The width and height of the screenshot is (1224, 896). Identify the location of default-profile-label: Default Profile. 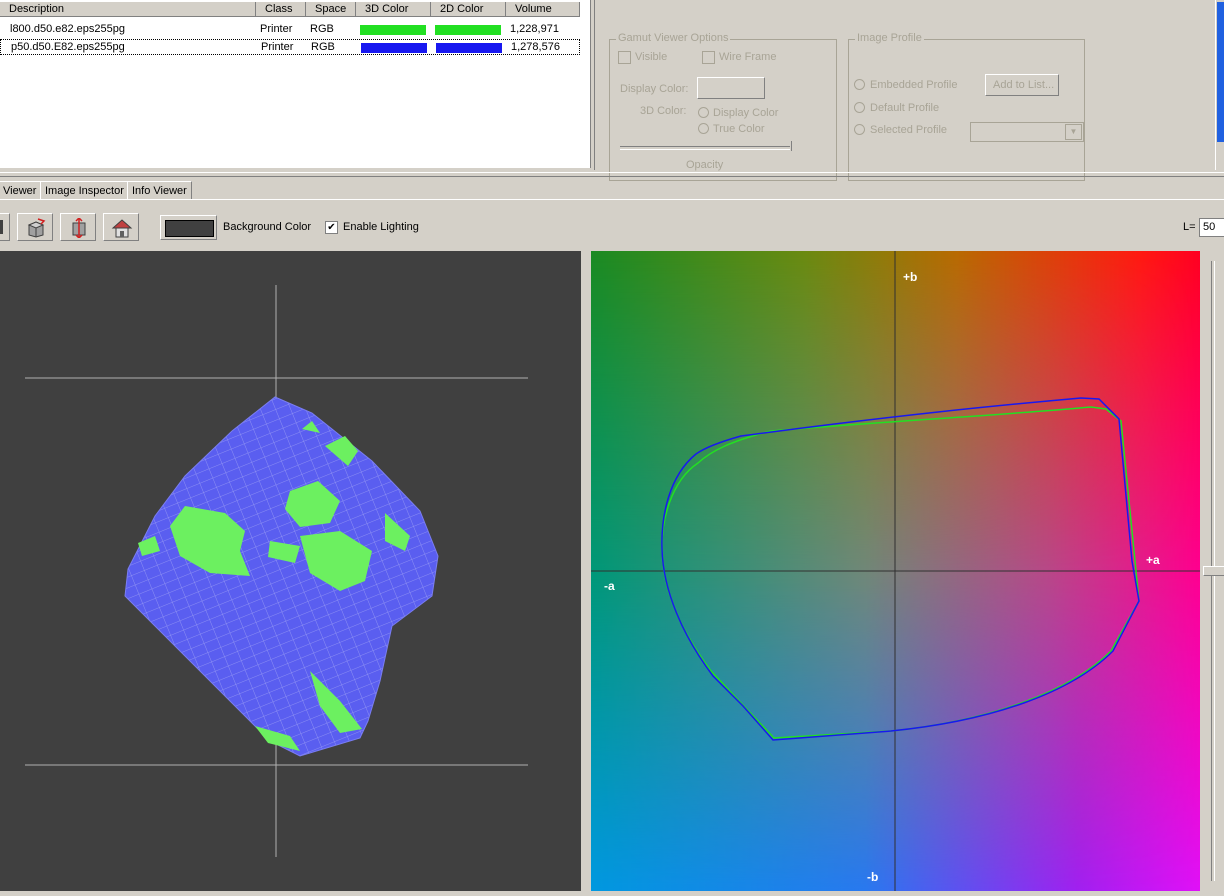
(905, 108).